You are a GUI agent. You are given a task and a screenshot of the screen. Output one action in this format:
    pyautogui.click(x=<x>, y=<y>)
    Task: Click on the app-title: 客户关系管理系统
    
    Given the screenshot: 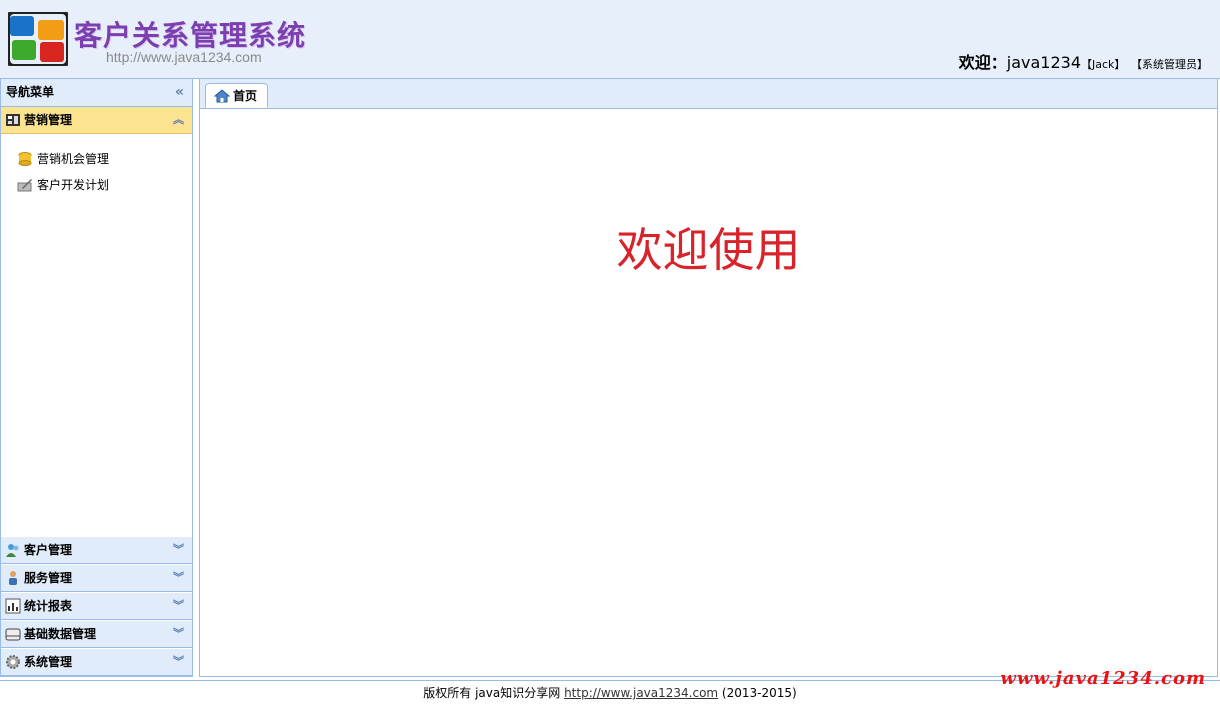 What is the action you would take?
    pyautogui.click(x=190, y=35)
    